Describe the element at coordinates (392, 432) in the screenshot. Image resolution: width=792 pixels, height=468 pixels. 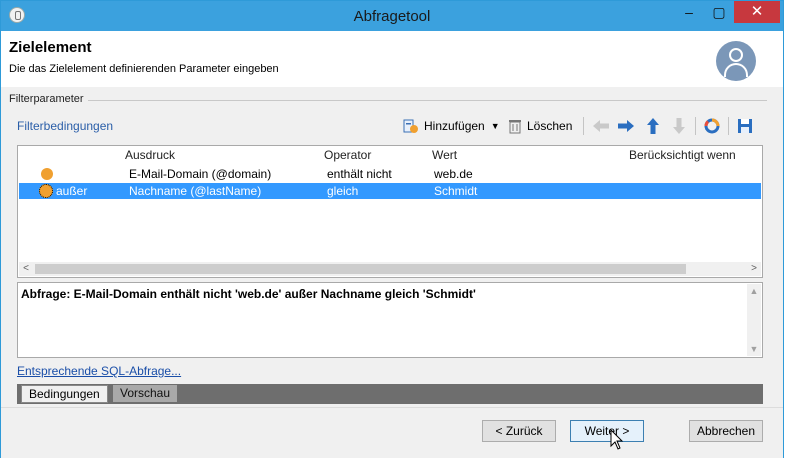
I see `wizard-footer: < Zurück Weiter > Abbrechen` at that location.